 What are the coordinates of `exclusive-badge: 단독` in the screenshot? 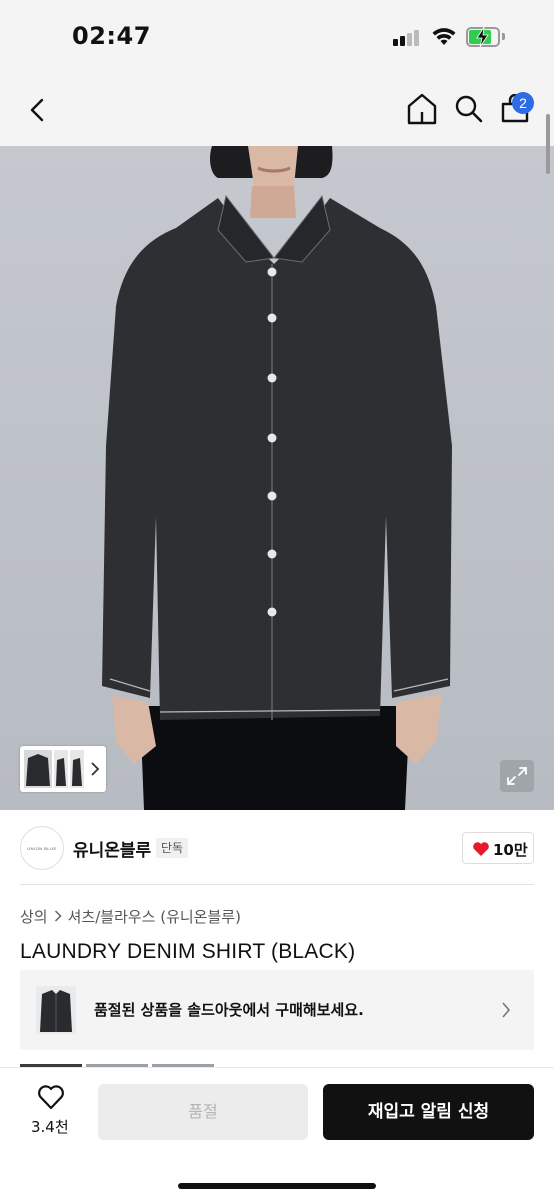 It's located at (172, 848).